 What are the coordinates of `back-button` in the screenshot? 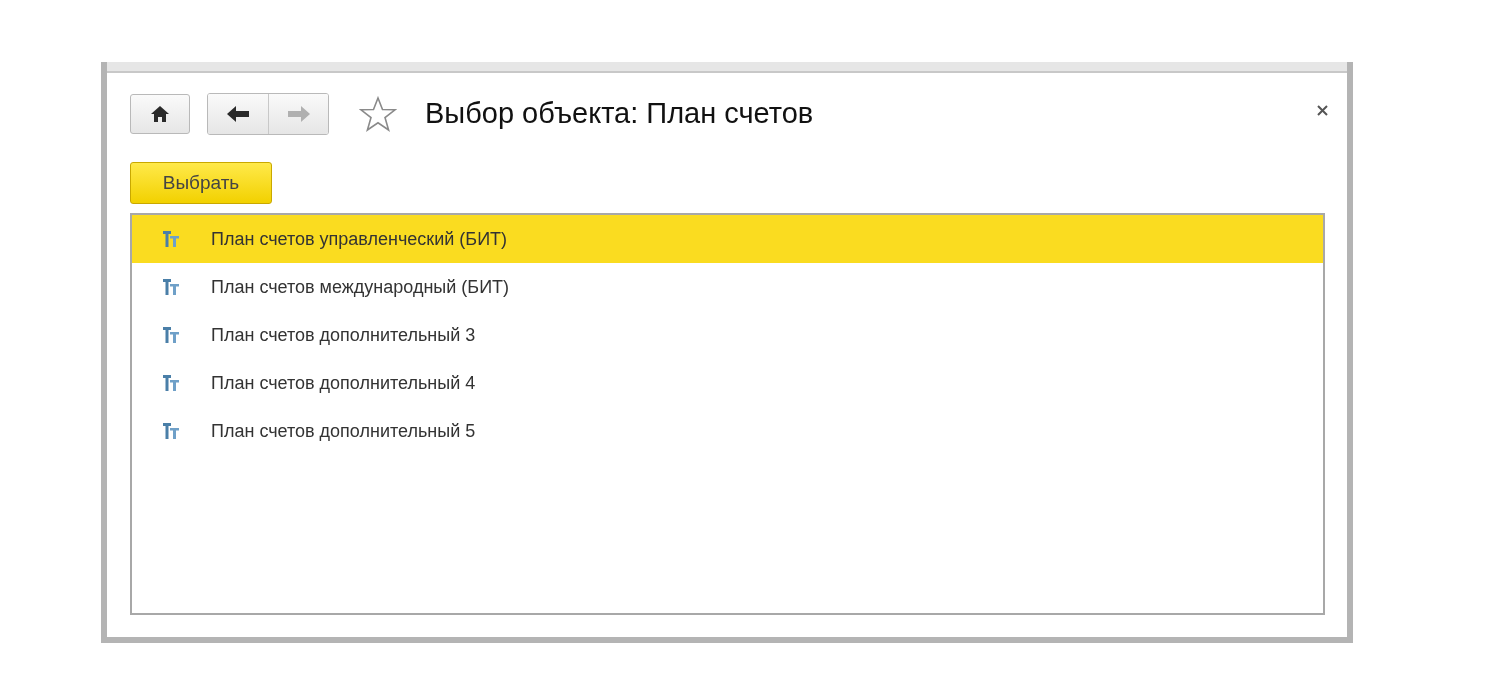 It's located at (238, 114).